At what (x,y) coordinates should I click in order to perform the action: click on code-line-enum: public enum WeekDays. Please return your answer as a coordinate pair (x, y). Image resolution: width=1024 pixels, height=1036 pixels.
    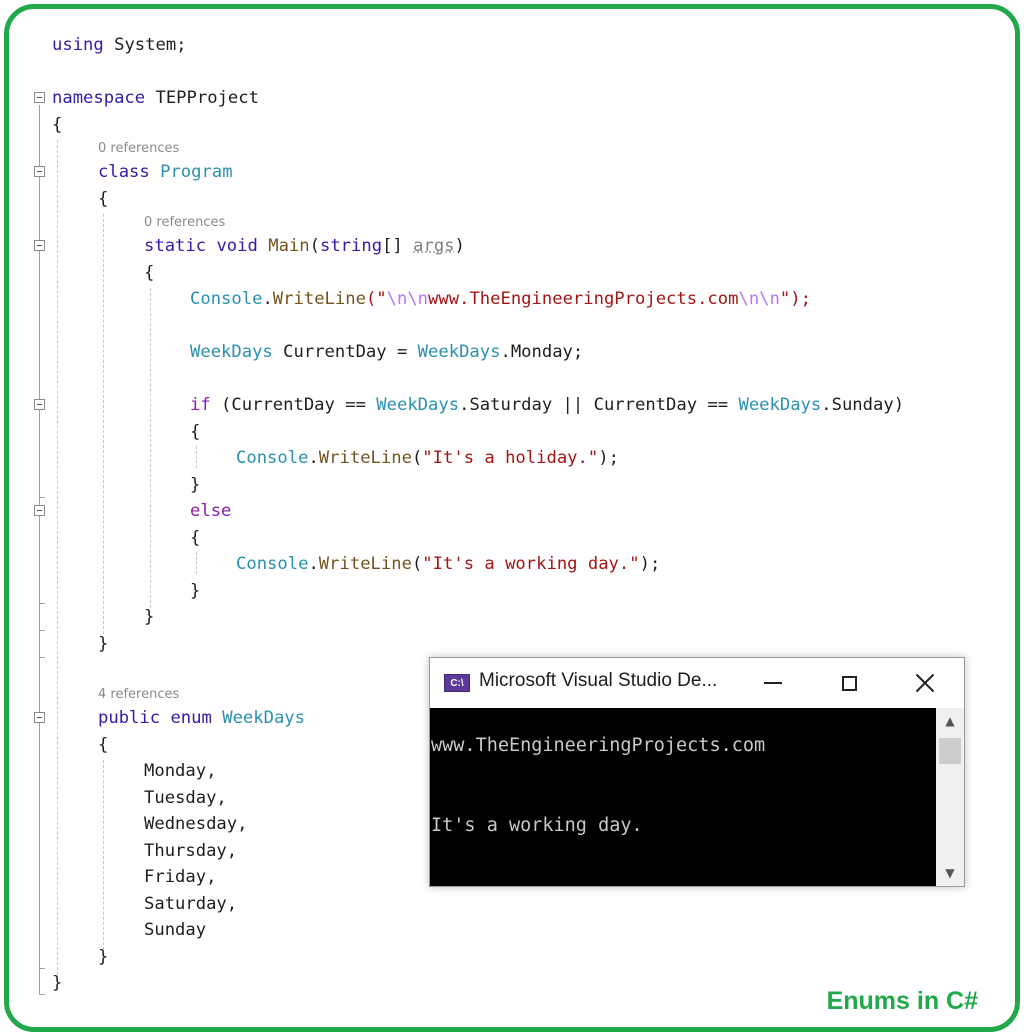
    Looking at the image, I should click on (202, 718).